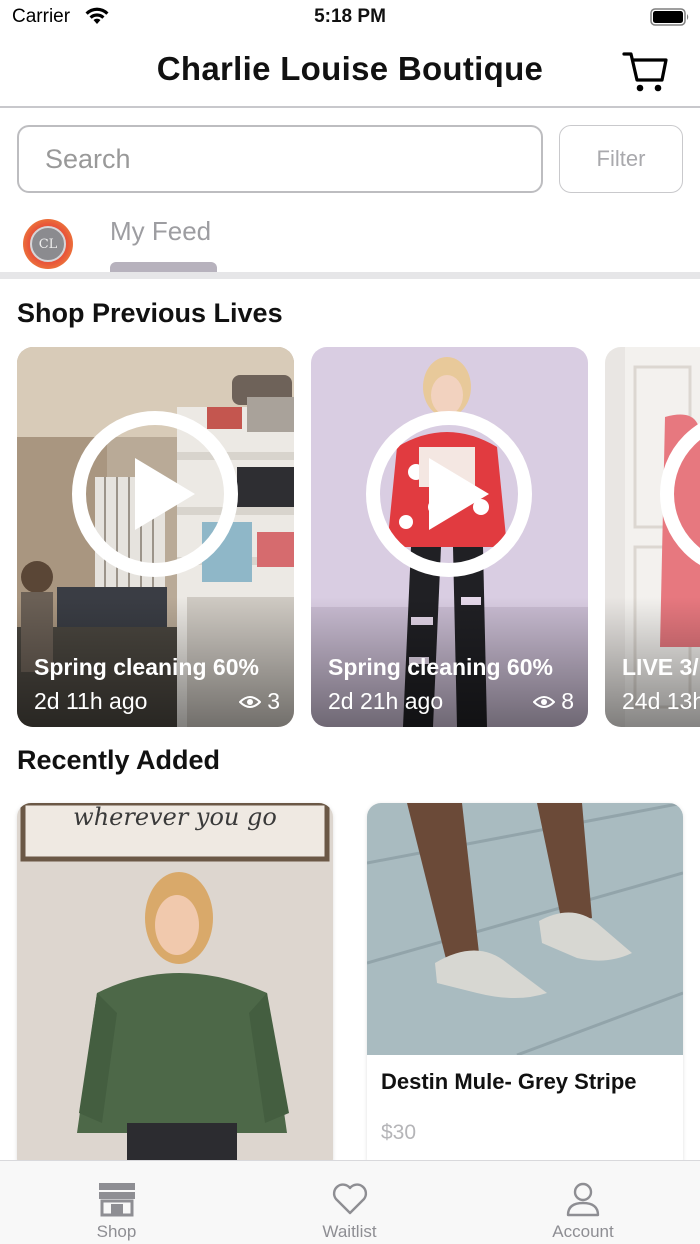  I want to click on sign-wherever-you-go: wherever you go, so click(175, 817).